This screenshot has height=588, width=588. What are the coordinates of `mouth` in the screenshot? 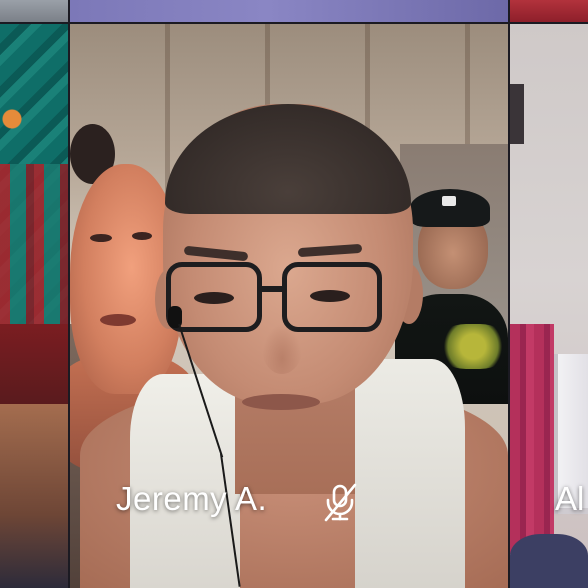 It's located at (281, 402).